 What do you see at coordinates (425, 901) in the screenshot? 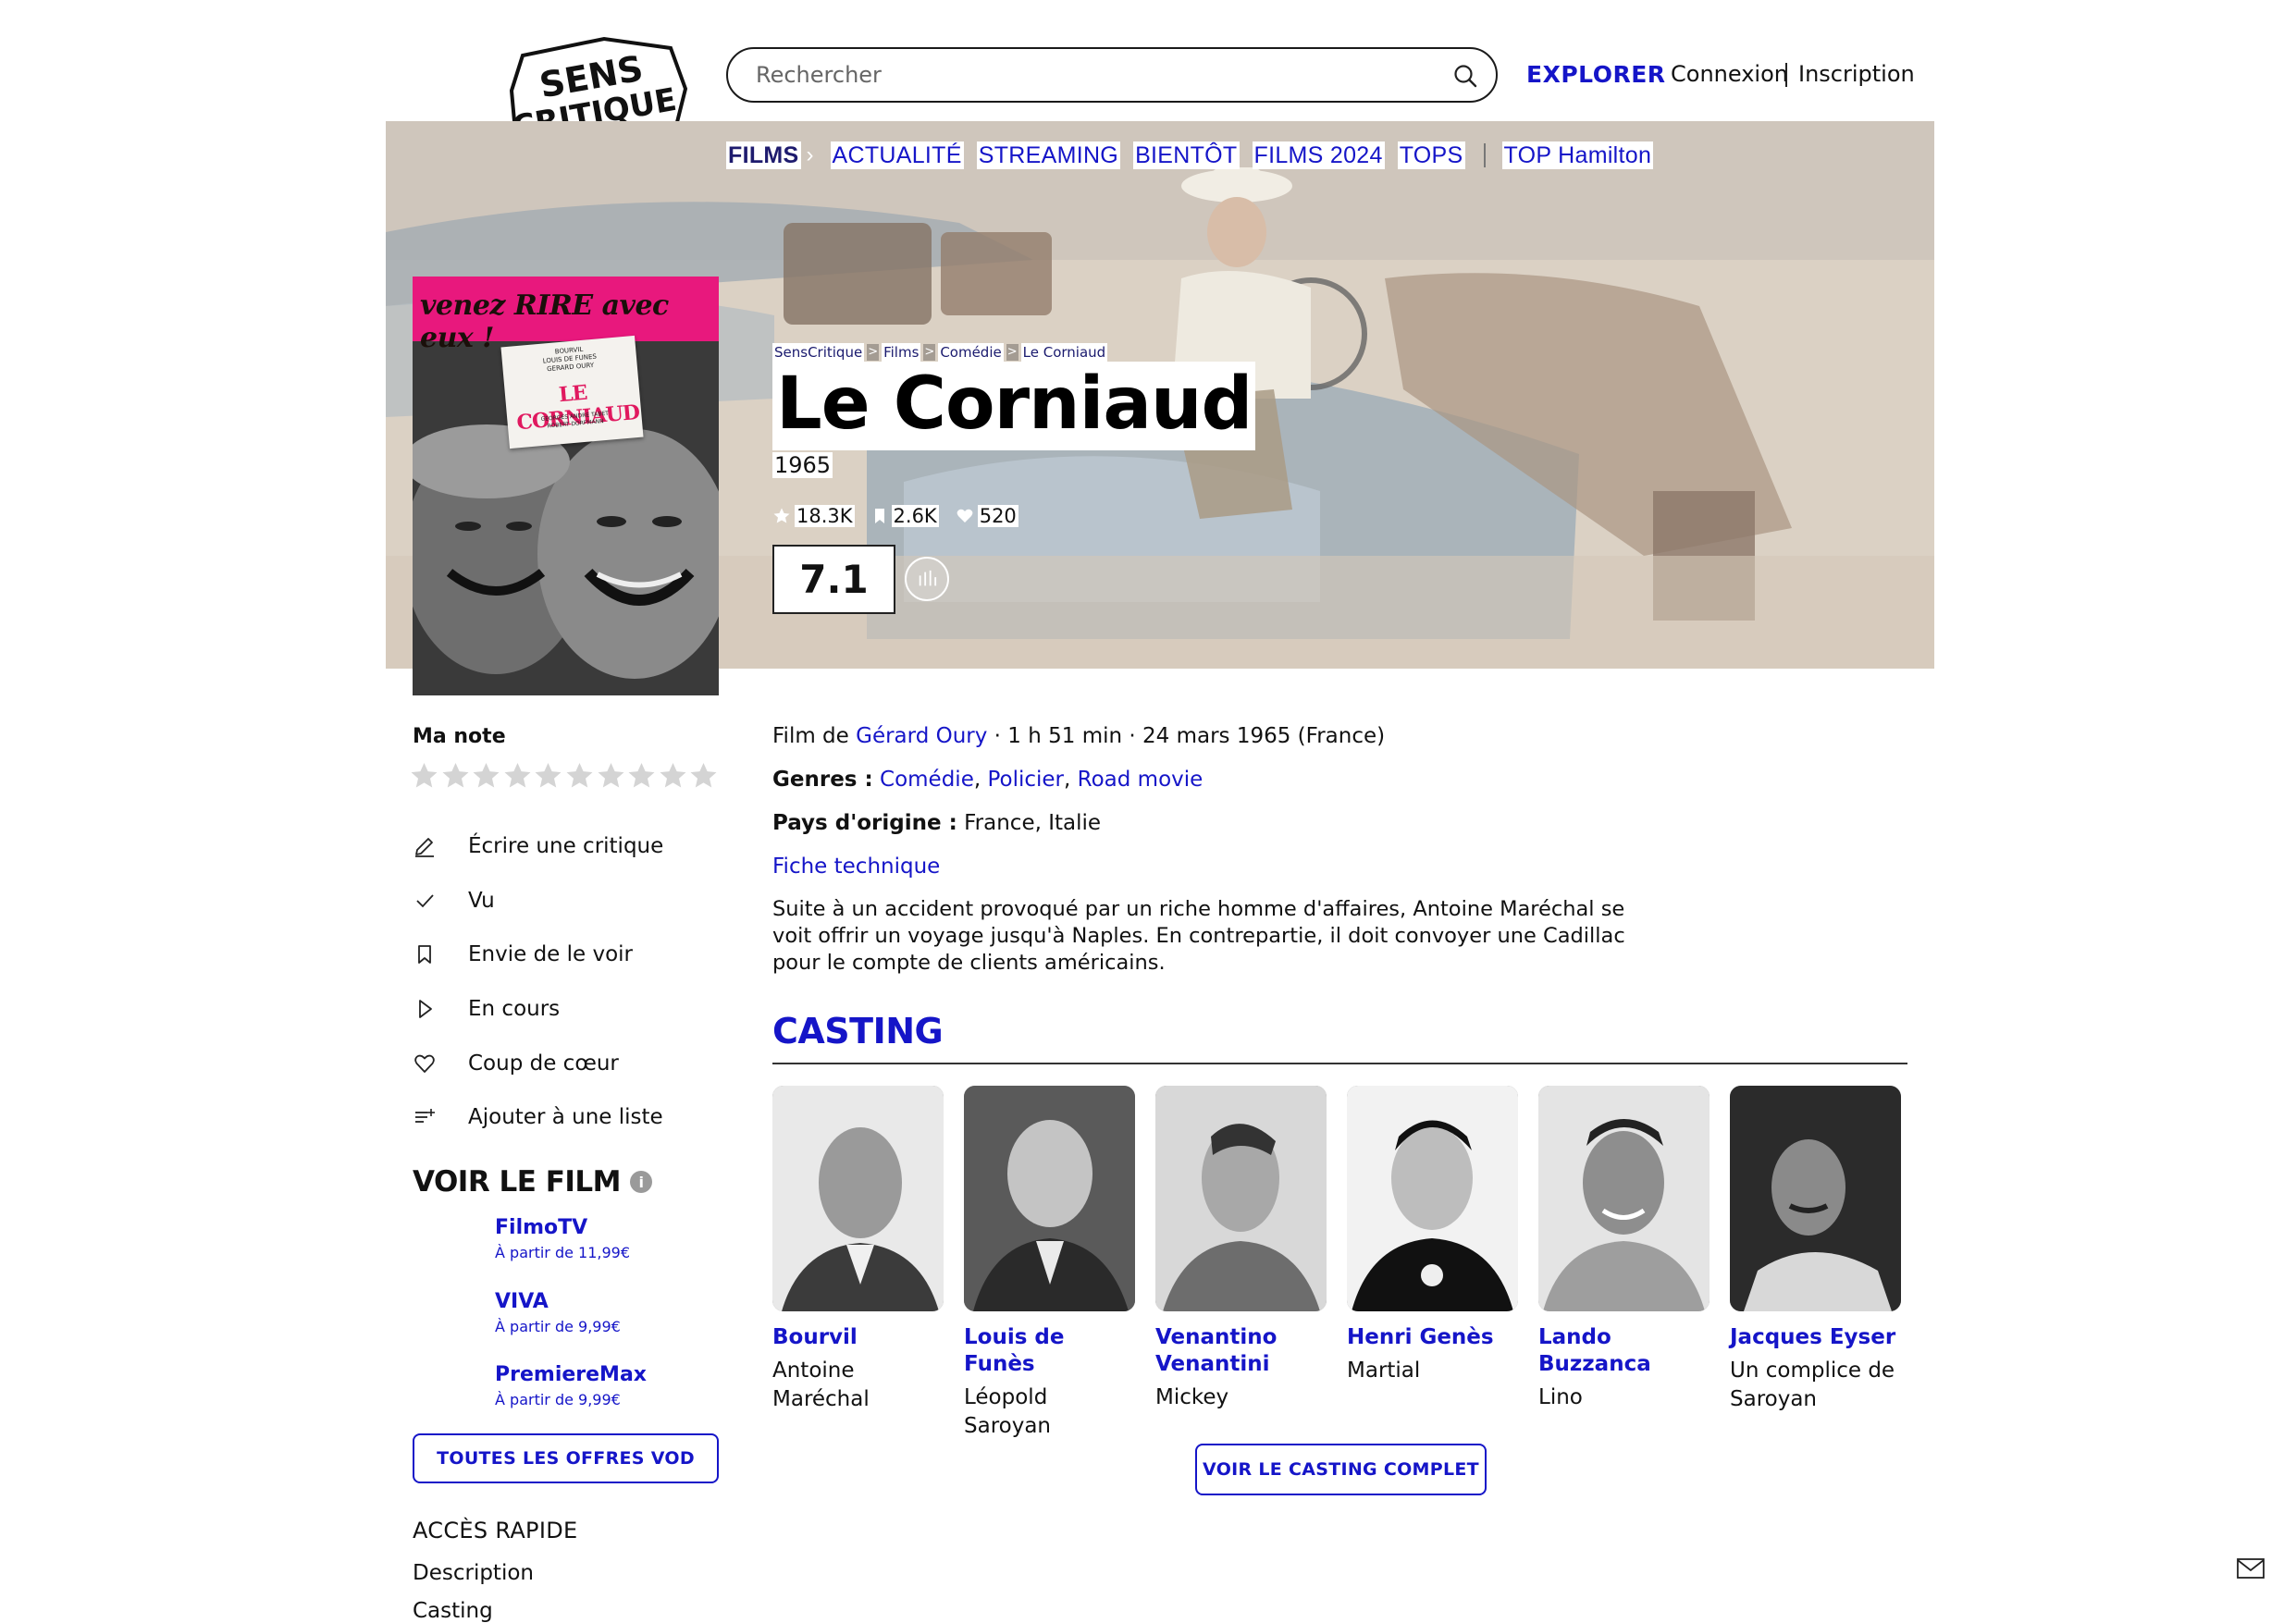
I see `check-icon` at bounding box center [425, 901].